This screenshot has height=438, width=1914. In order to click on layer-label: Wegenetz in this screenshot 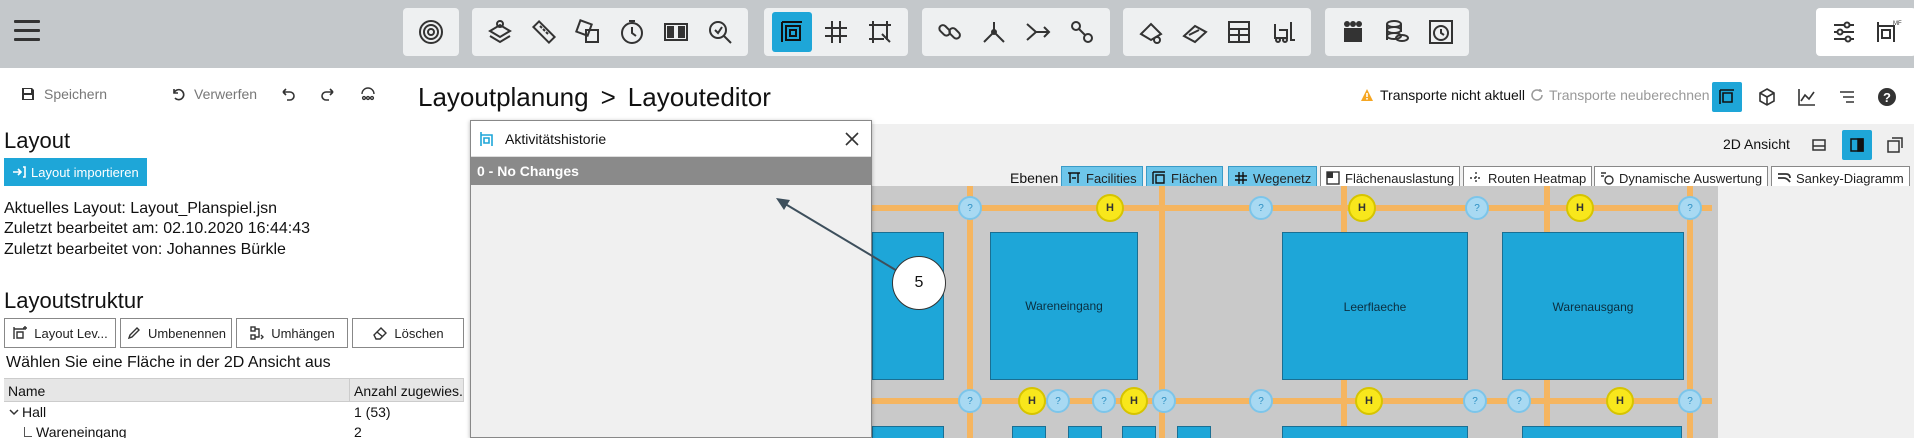, I will do `click(1282, 178)`.